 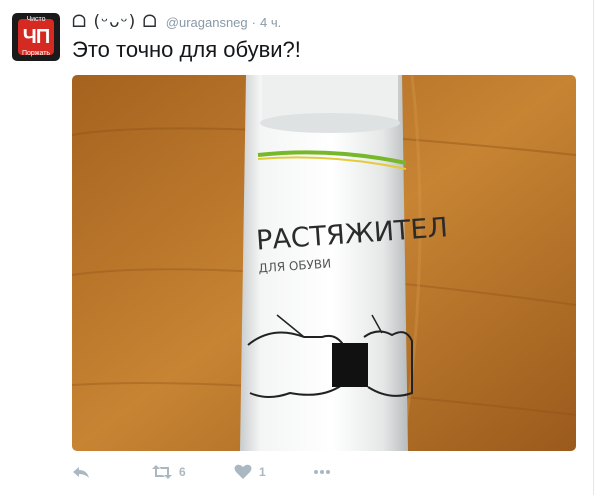 I want to click on reply-button, so click(x=81, y=472).